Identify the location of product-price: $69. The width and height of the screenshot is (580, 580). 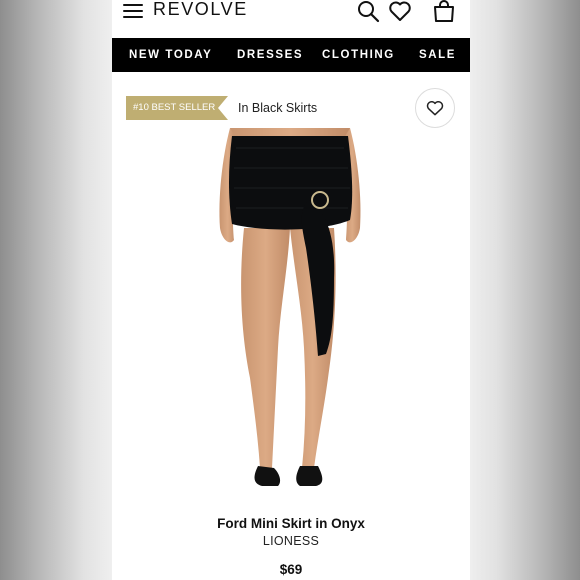
(291, 569).